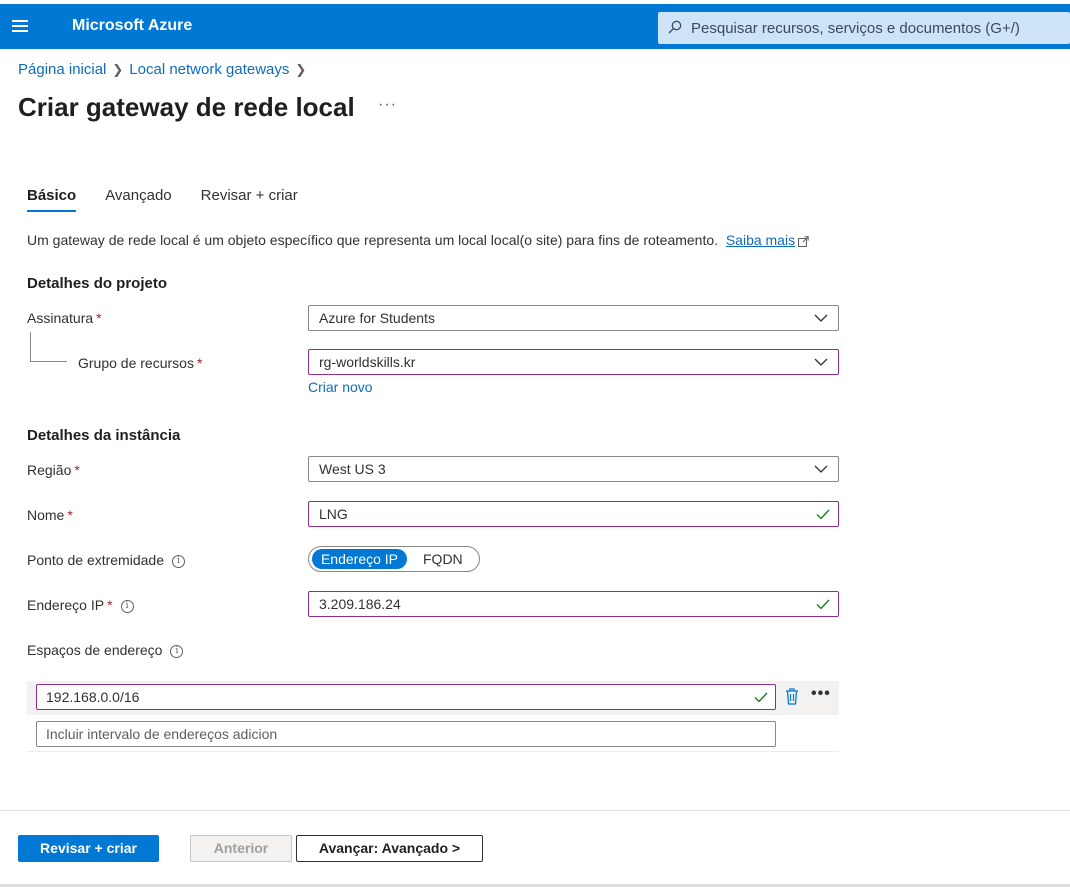  Describe the element at coordinates (106, 560) in the screenshot. I see `endpoint-label: Ponto de extremidade i` at that location.